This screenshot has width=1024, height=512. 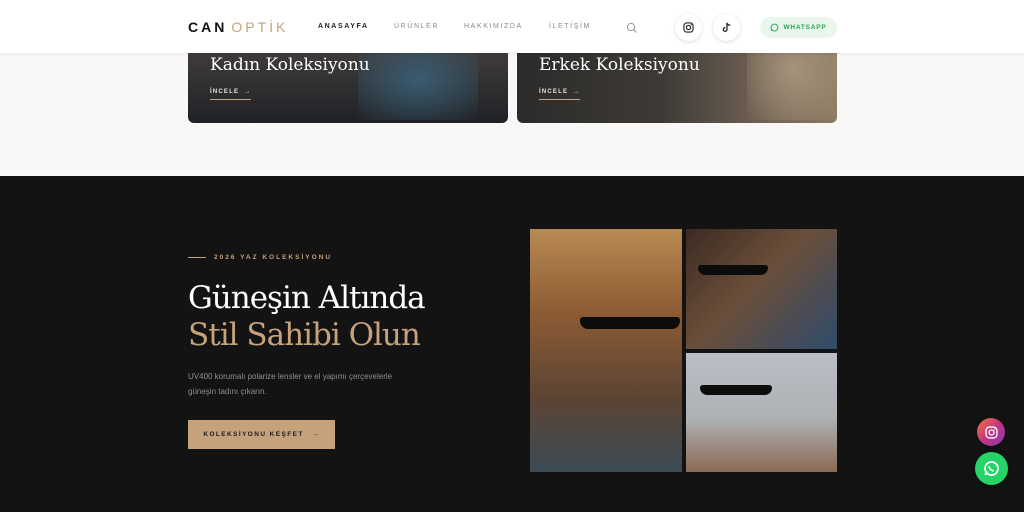 What do you see at coordinates (260, 27) in the screenshot?
I see `logo-part2: OPTİK` at bounding box center [260, 27].